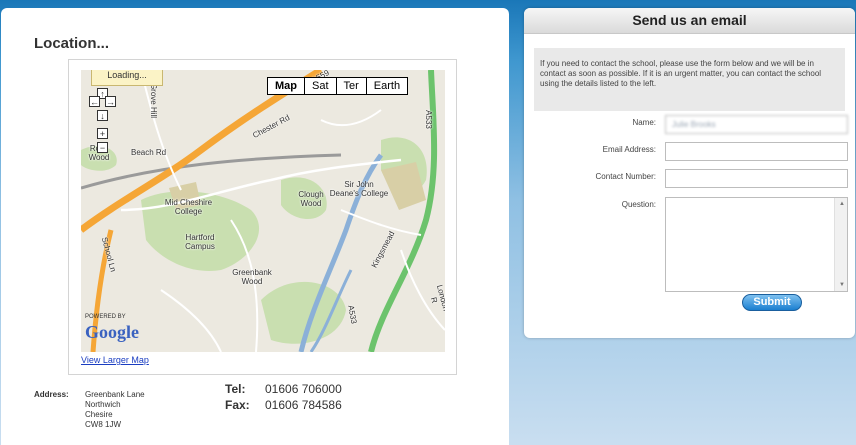 This screenshot has height=445, width=856. Describe the element at coordinates (102, 133) in the screenshot. I see `zoom-in-icon: +` at that location.